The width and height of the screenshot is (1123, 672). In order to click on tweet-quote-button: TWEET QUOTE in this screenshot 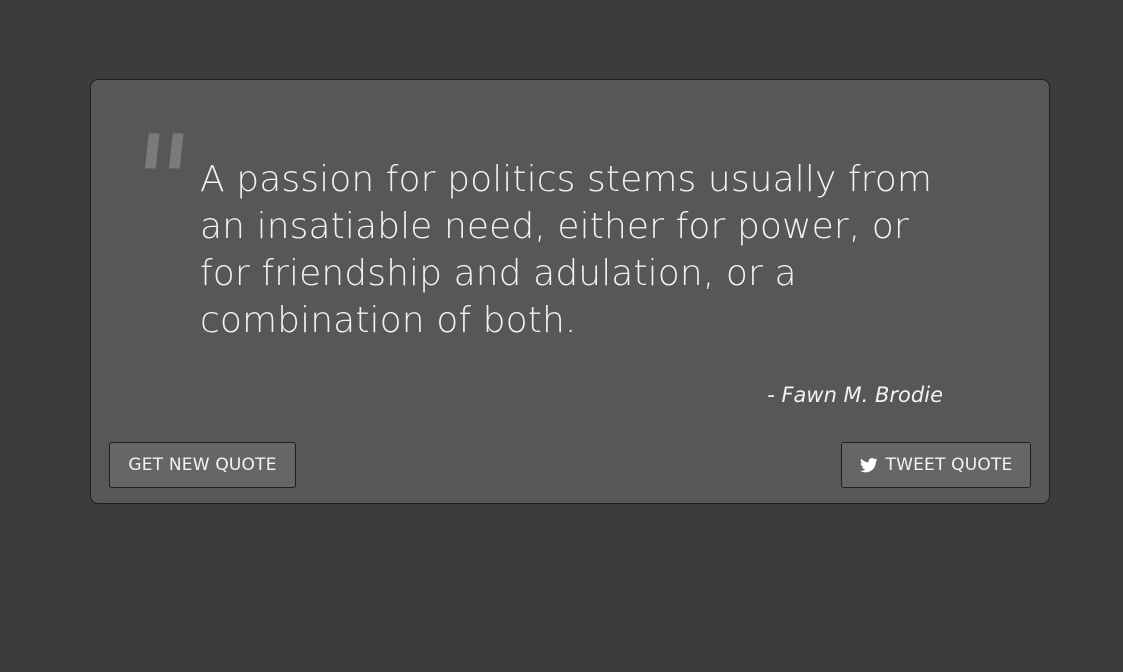, I will do `click(936, 465)`.